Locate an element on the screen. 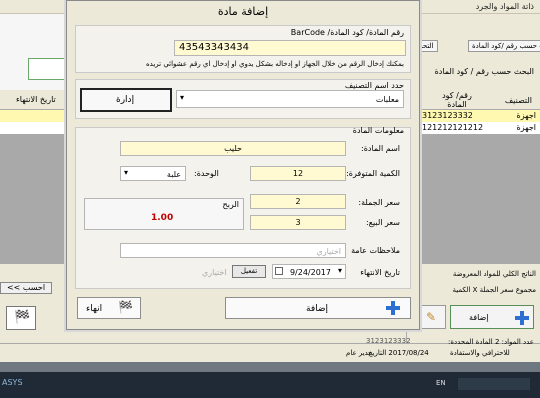 The height and width of the screenshot is (398, 540). grid-empty-area-right is located at coordinates (480, 199).